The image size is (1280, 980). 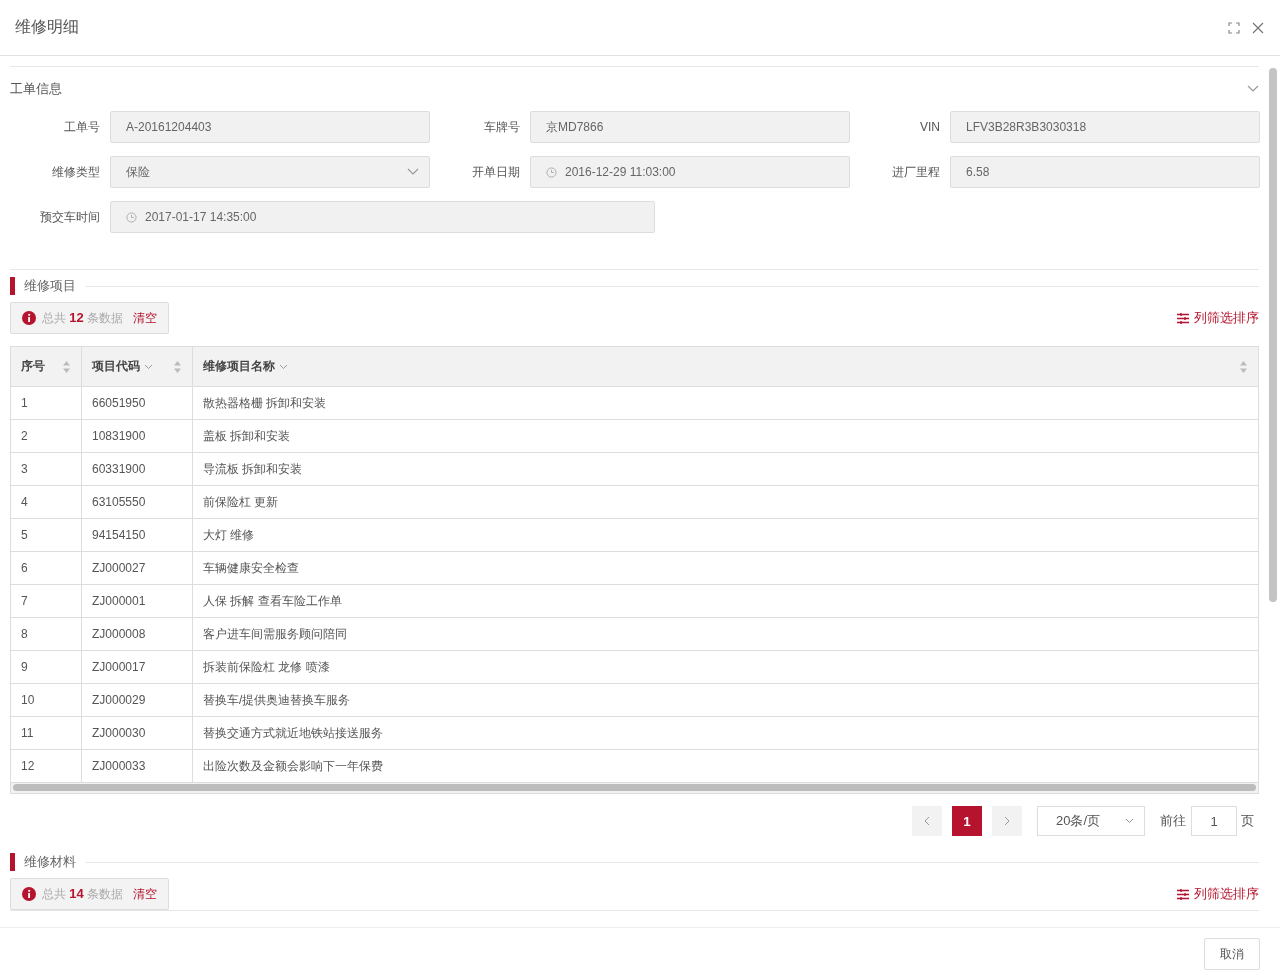 I want to click on next-page-button, so click(x=1007, y=821).